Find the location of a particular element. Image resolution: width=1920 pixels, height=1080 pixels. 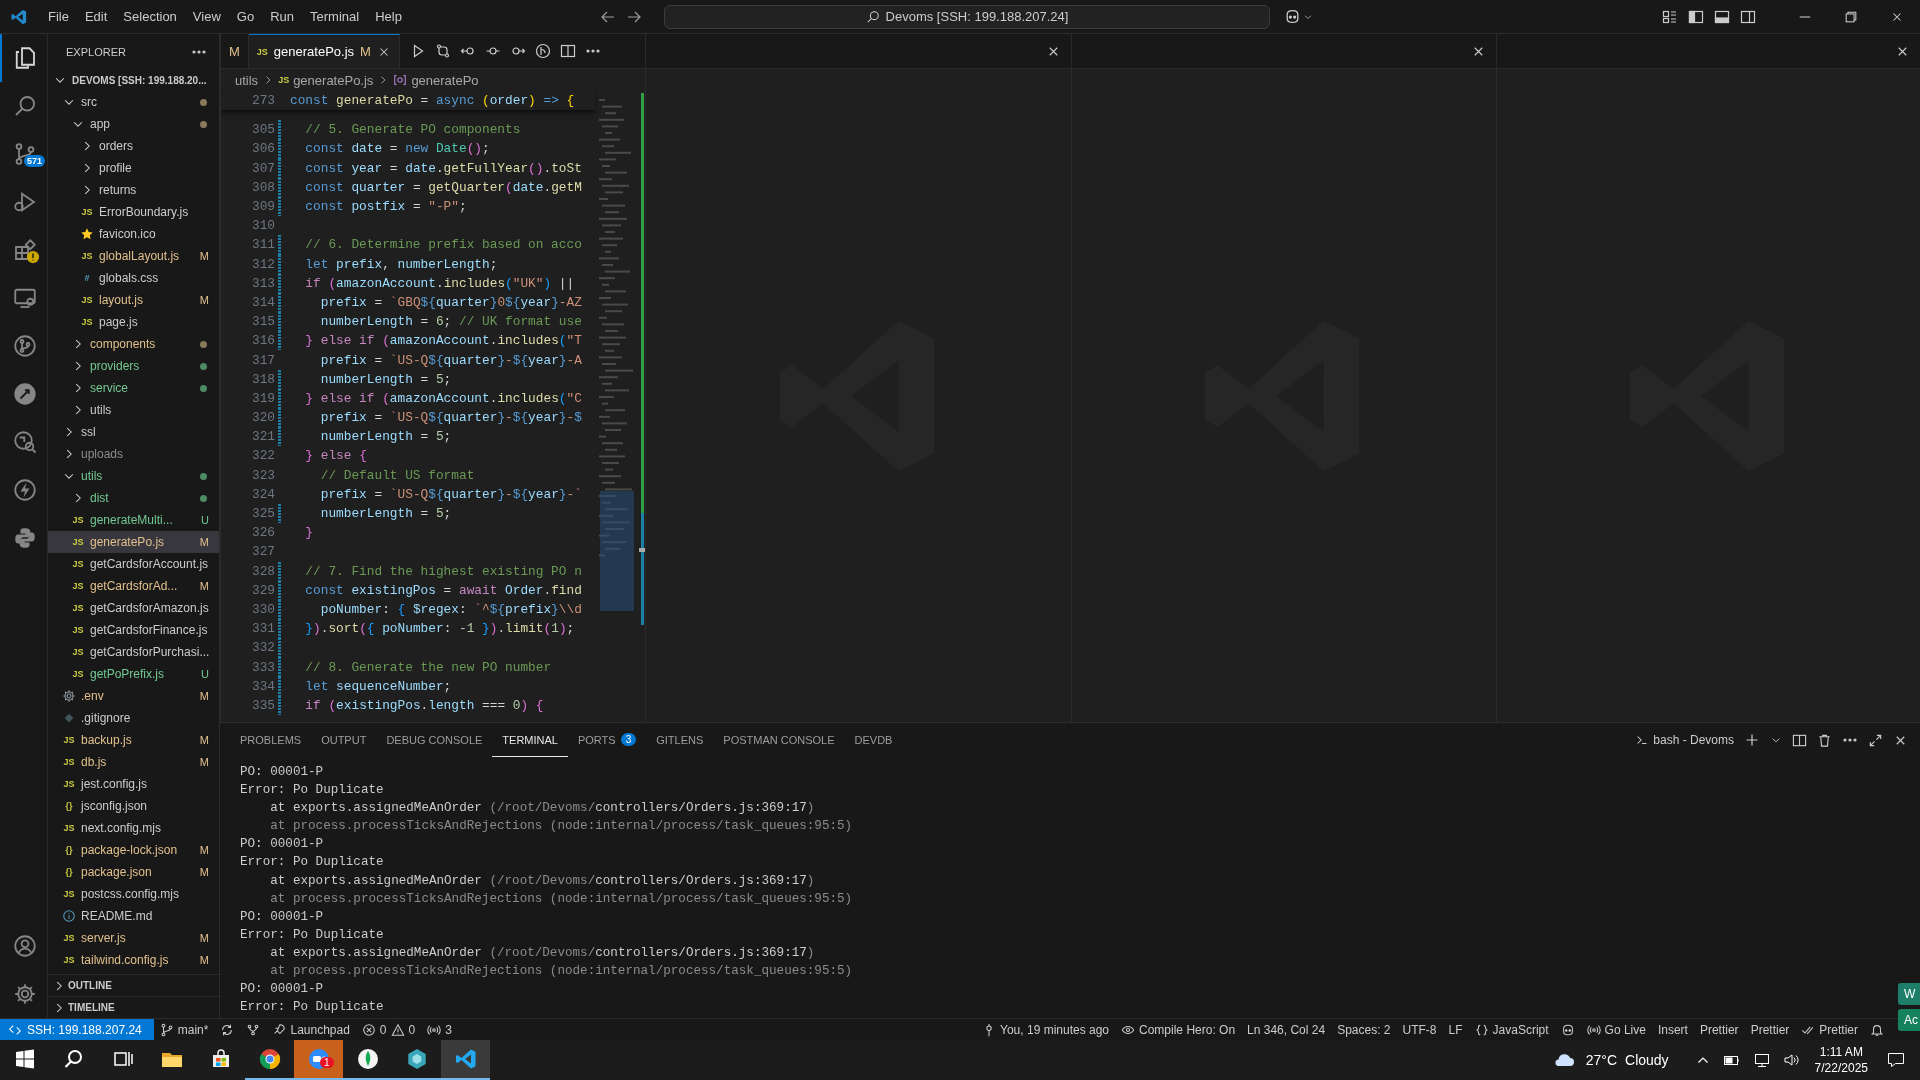

tree-item: profile is located at coordinates (133, 168).